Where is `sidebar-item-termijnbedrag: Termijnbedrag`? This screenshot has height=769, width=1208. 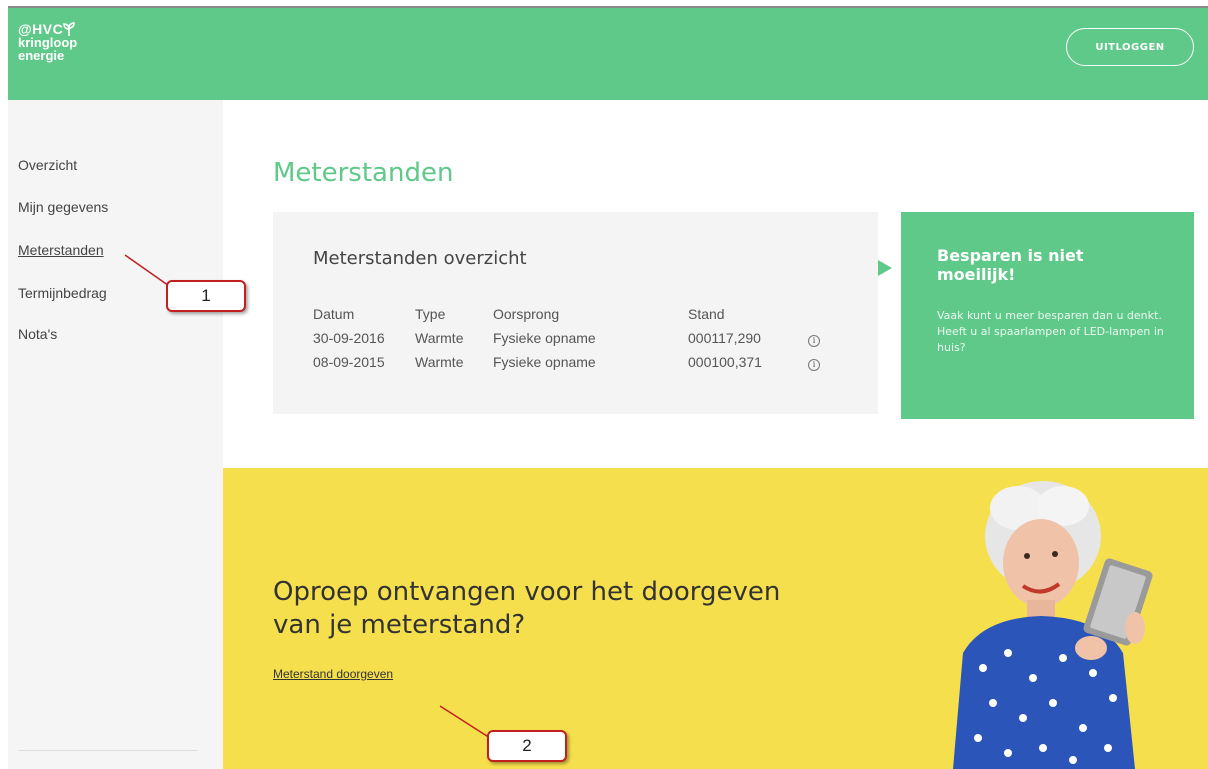
sidebar-item-termijnbedrag: Termijnbedrag is located at coordinates (62, 293).